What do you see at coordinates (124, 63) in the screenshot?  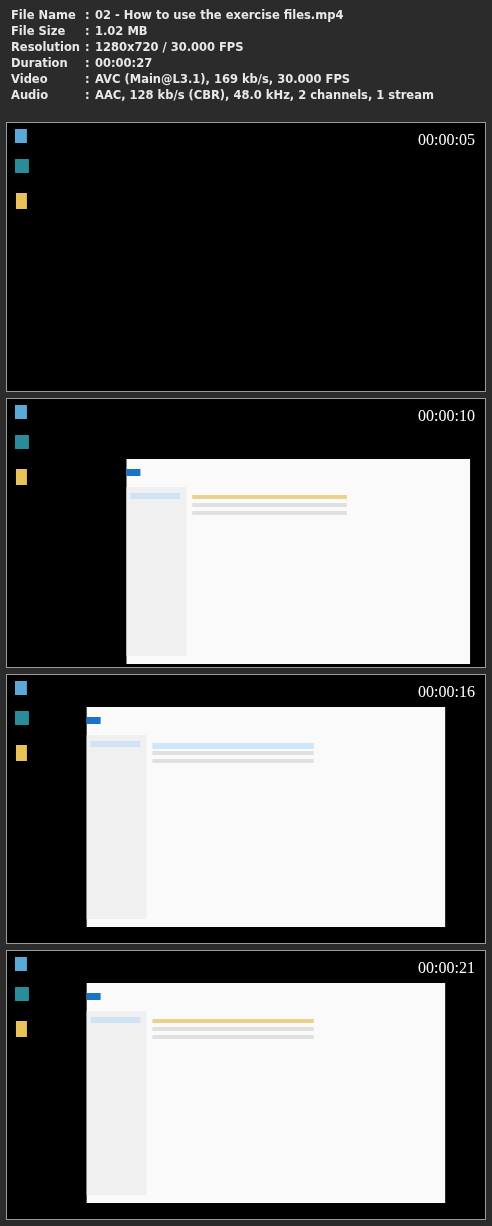 I see `field-value: 00:00:27` at bounding box center [124, 63].